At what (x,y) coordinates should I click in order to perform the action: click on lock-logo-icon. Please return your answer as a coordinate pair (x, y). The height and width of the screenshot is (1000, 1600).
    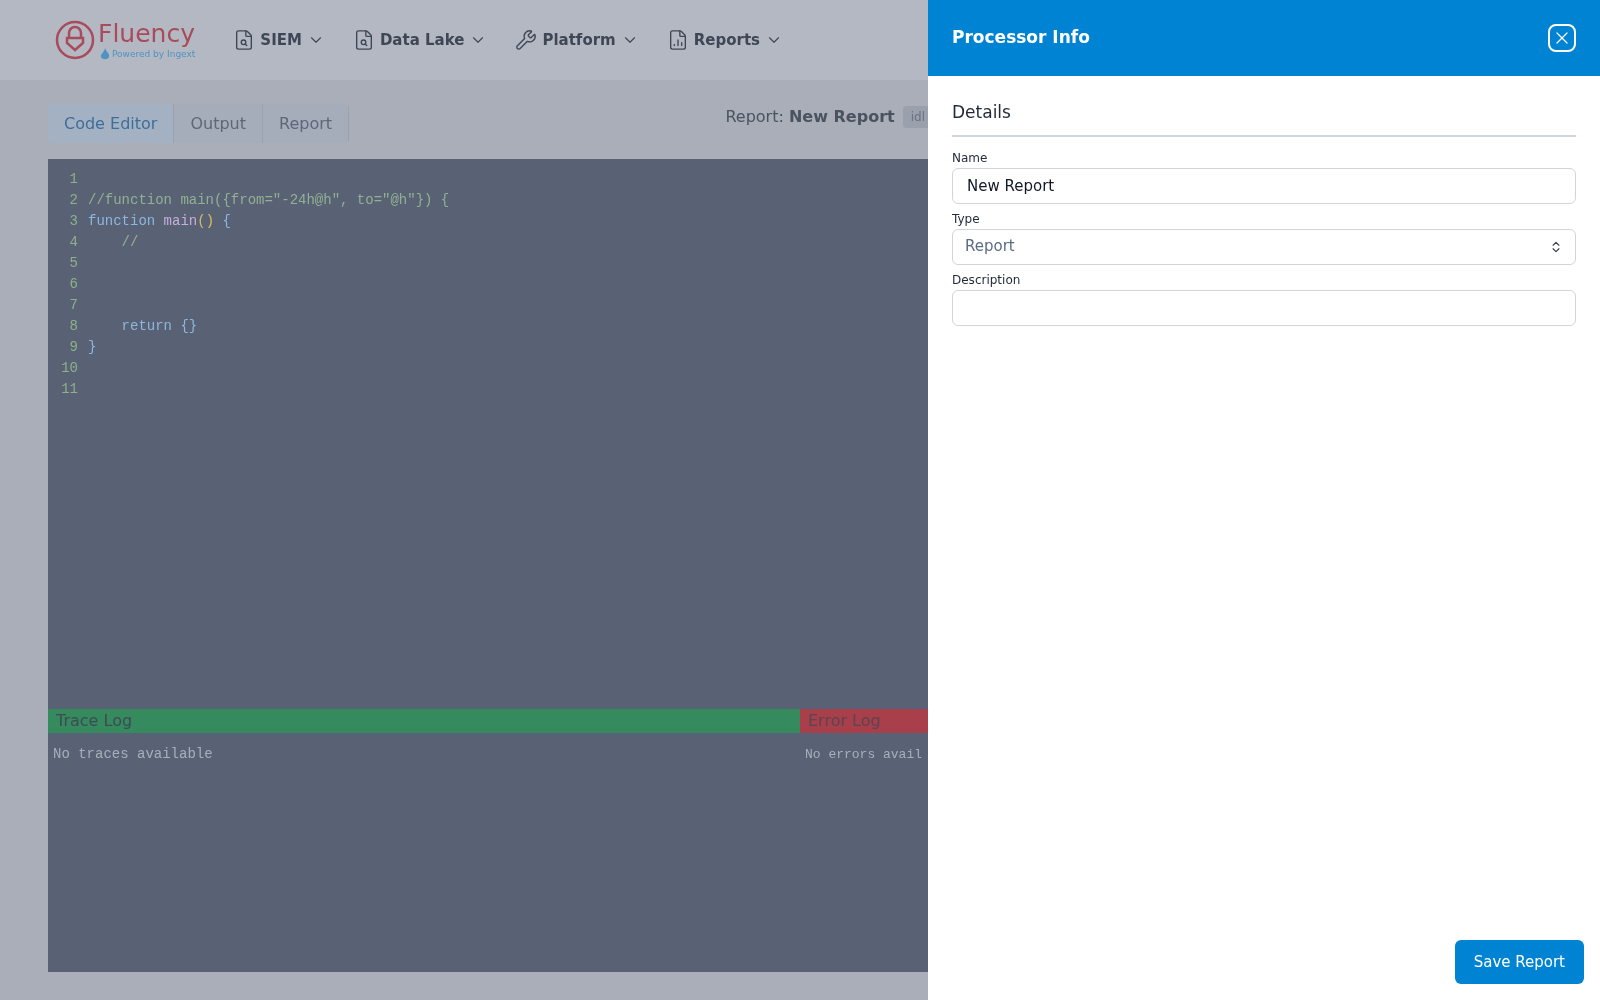
    Looking at the image, I should click on (75, 40).